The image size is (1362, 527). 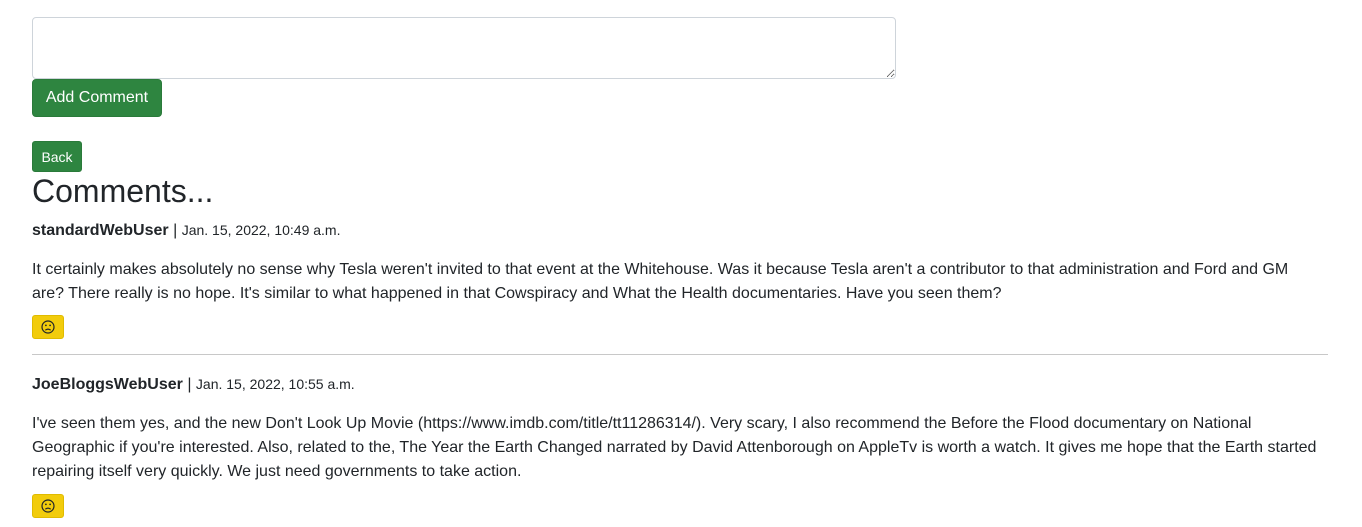 I want to click on comment-date: Jan. 15, 2022, 10:49 a.m., so click(x=261, y=230).